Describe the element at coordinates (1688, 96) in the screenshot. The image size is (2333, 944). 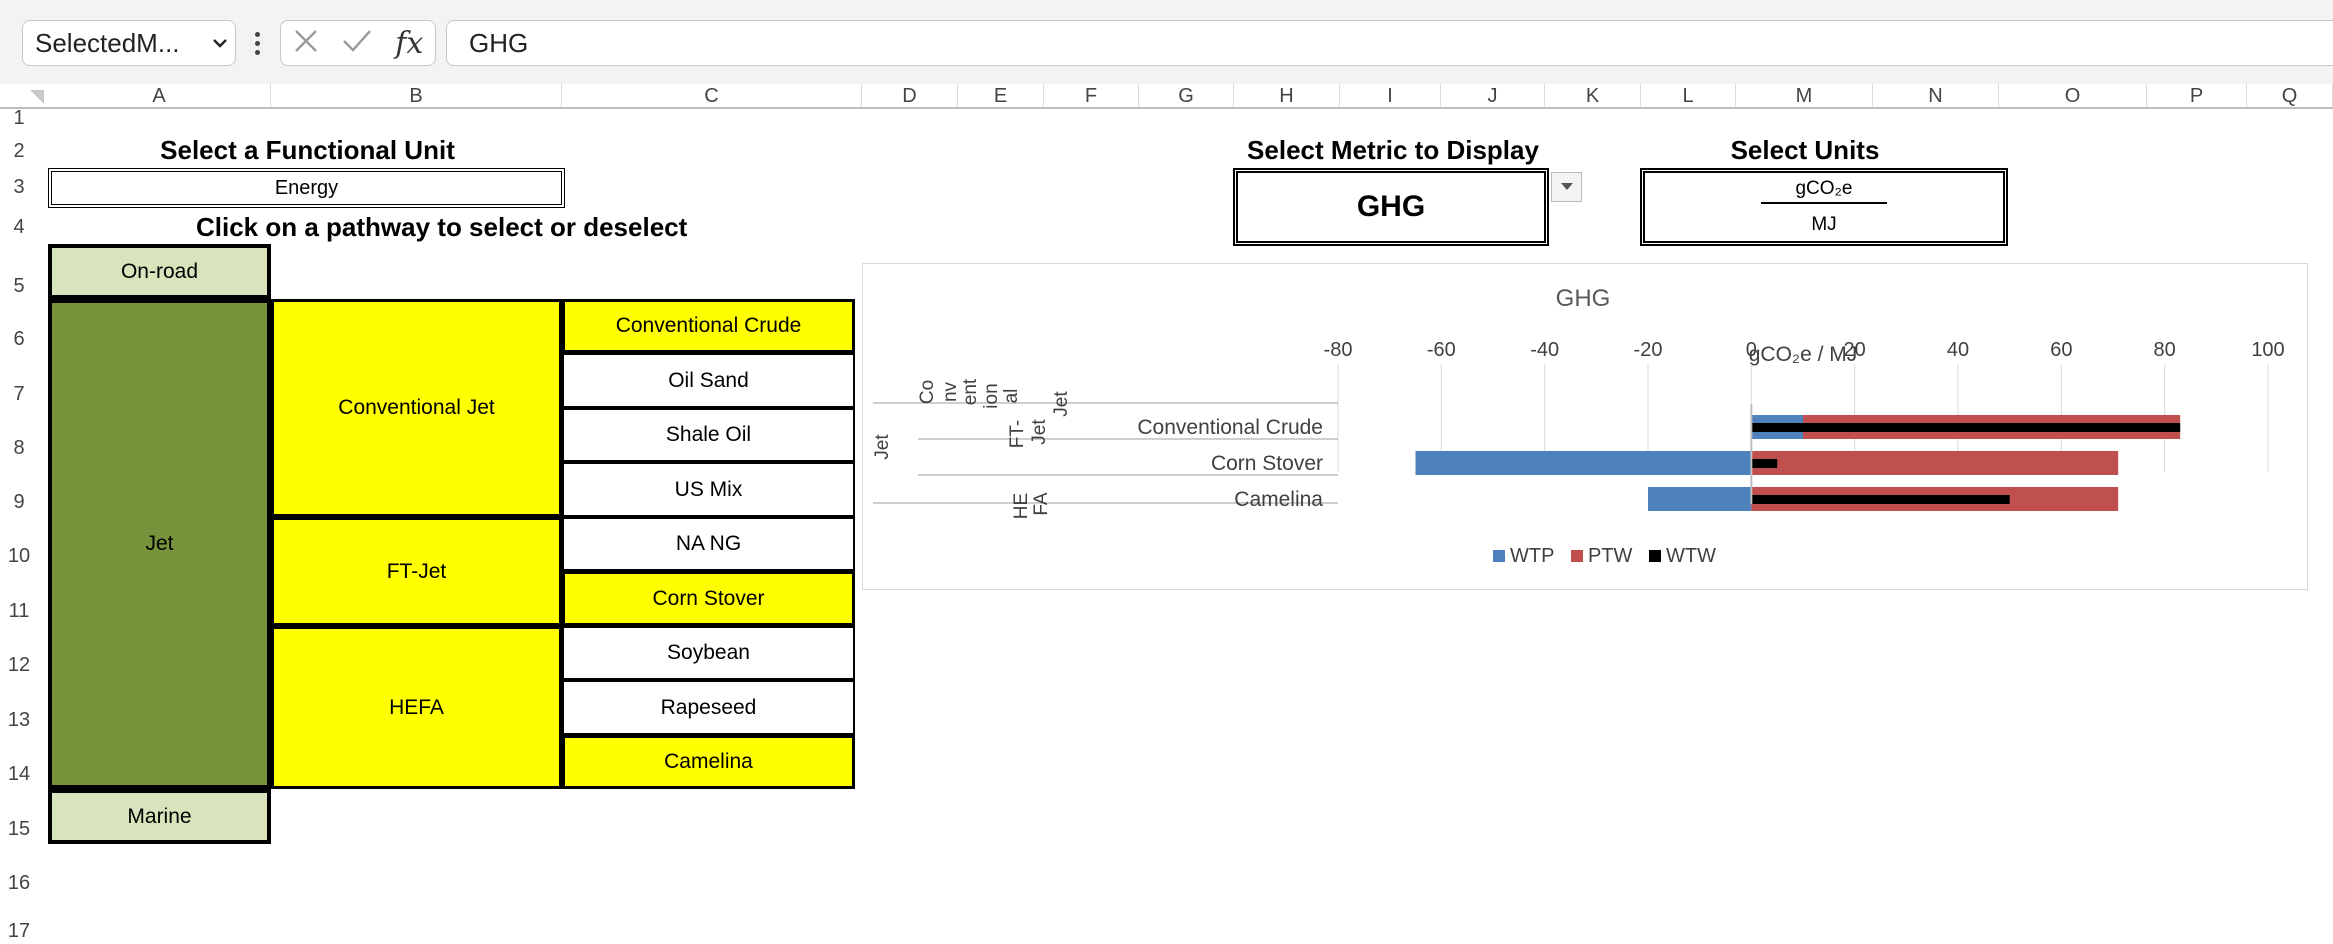
I see `column-header: L` at that location.